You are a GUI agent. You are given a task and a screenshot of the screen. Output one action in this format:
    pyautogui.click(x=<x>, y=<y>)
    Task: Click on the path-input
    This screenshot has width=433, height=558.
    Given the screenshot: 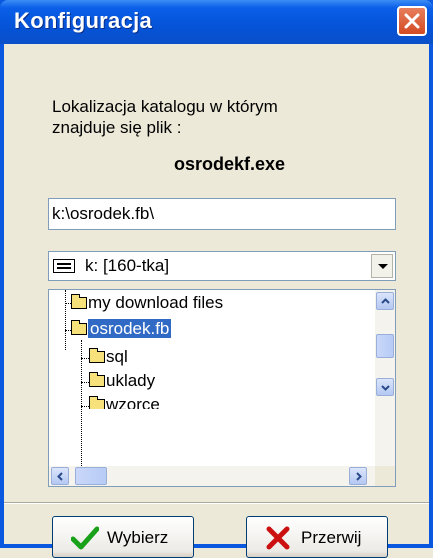 What is the action you would take?
    pyautogui.click(x=222, y=214)
    